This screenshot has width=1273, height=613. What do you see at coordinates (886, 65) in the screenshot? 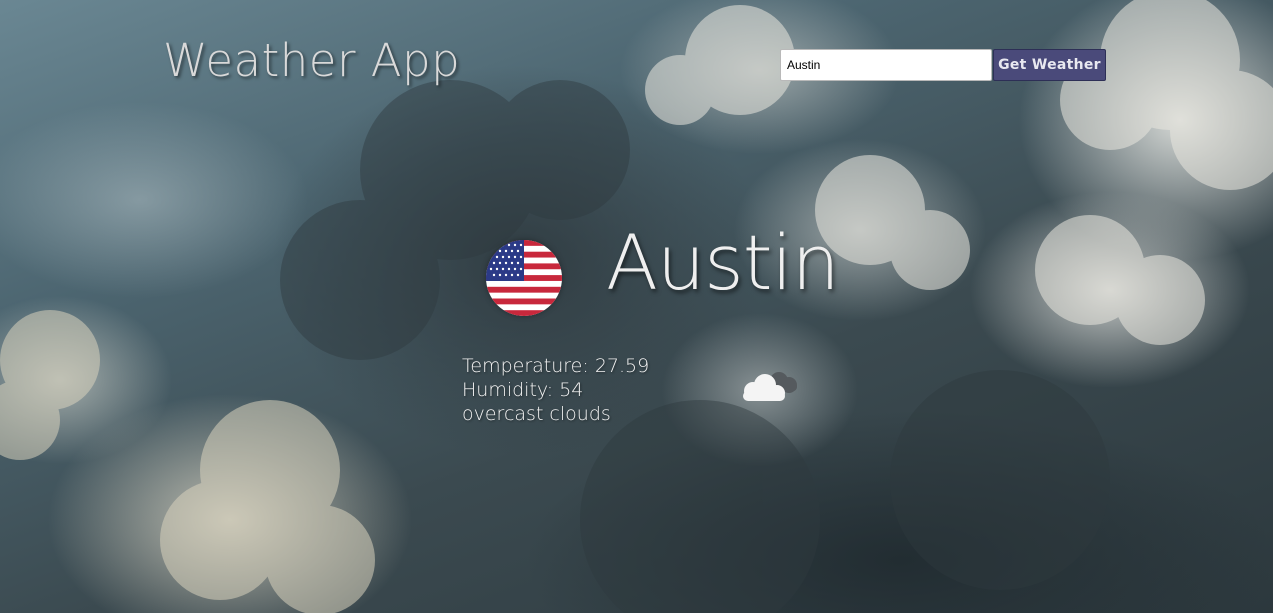
I see `city-search-input` at bounding box center [886, 65].